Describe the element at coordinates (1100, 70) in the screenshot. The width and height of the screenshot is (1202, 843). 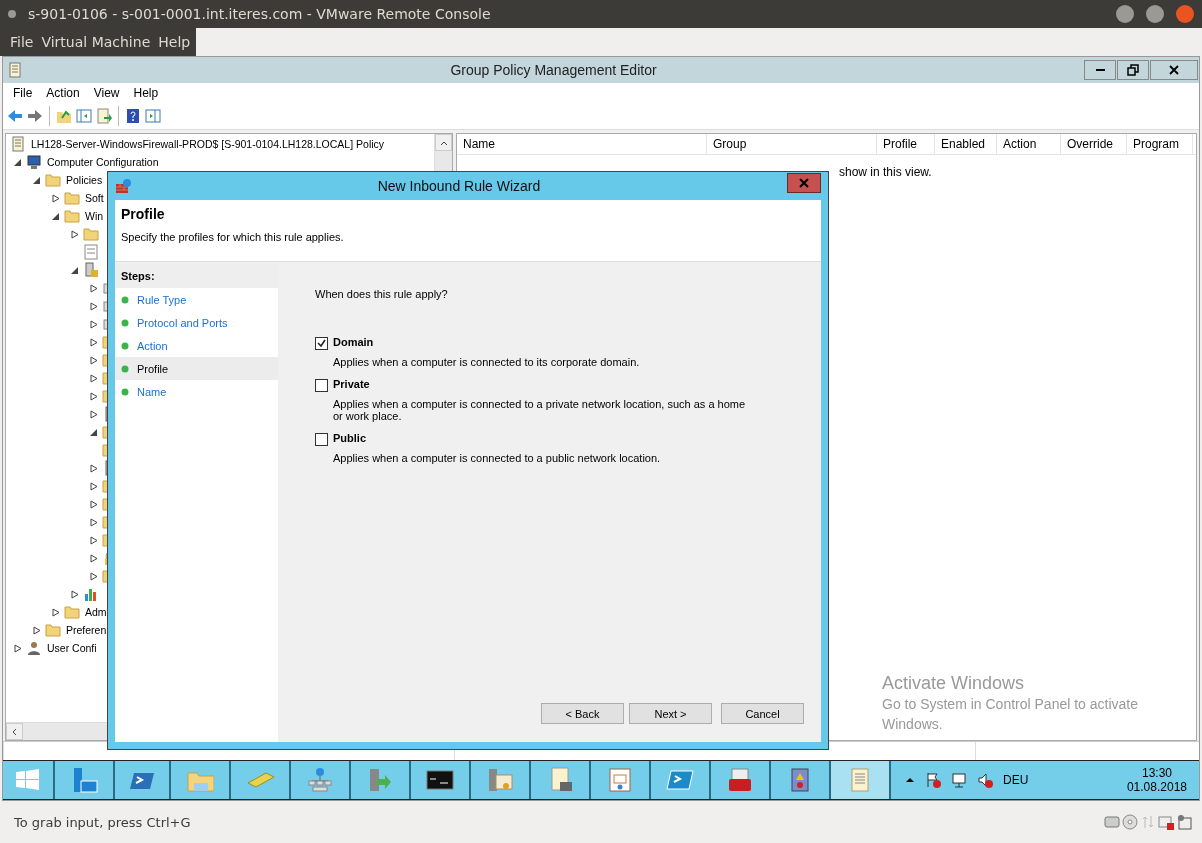
I see `minimize-button` at that location.